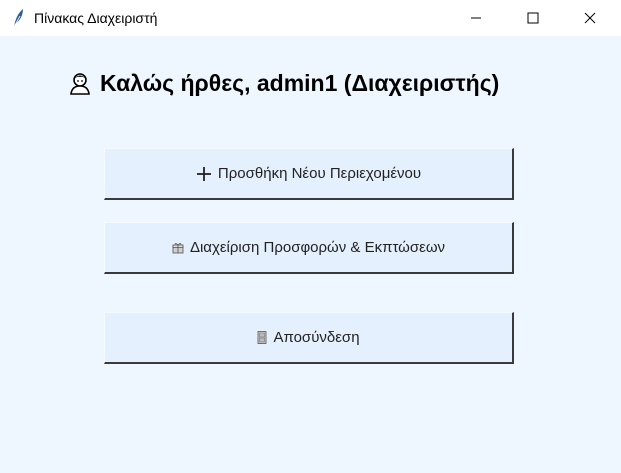 The height and width of the screenshot is (473, 621). I want to click on manage-offers-label: Διαχείριση Προσφορών & Εκπτώσεων, so click(317, 247).